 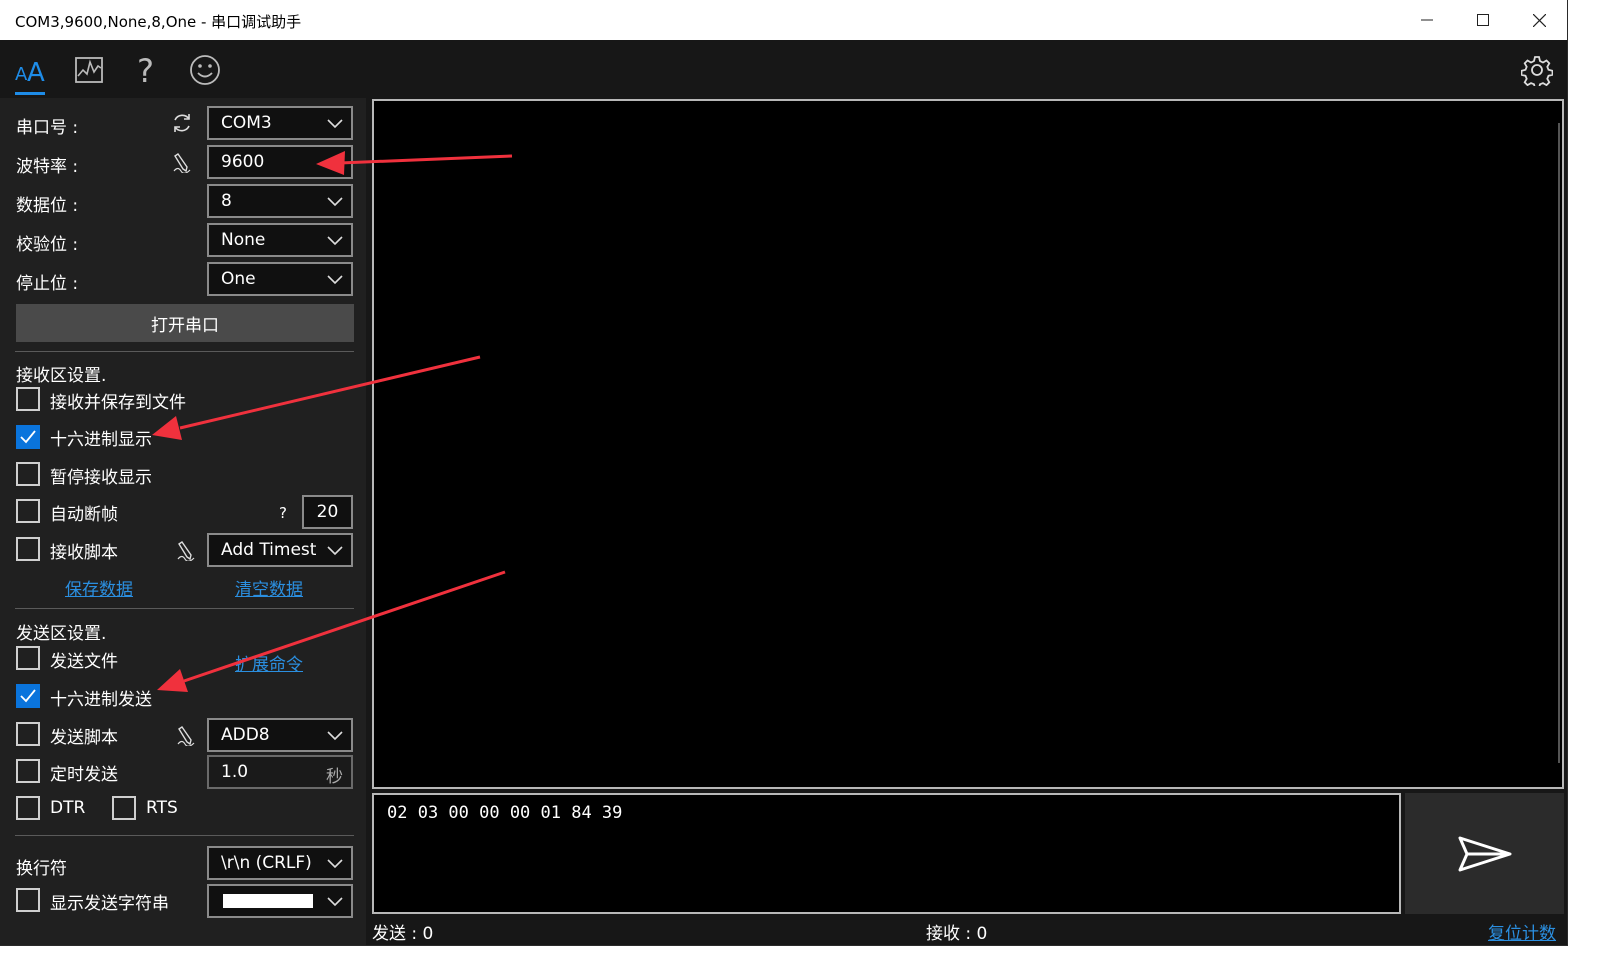 What do you see at coordinates (1559, 443) in the screenshot?
I see `scrollbar` at bounding box center [1559, 443].